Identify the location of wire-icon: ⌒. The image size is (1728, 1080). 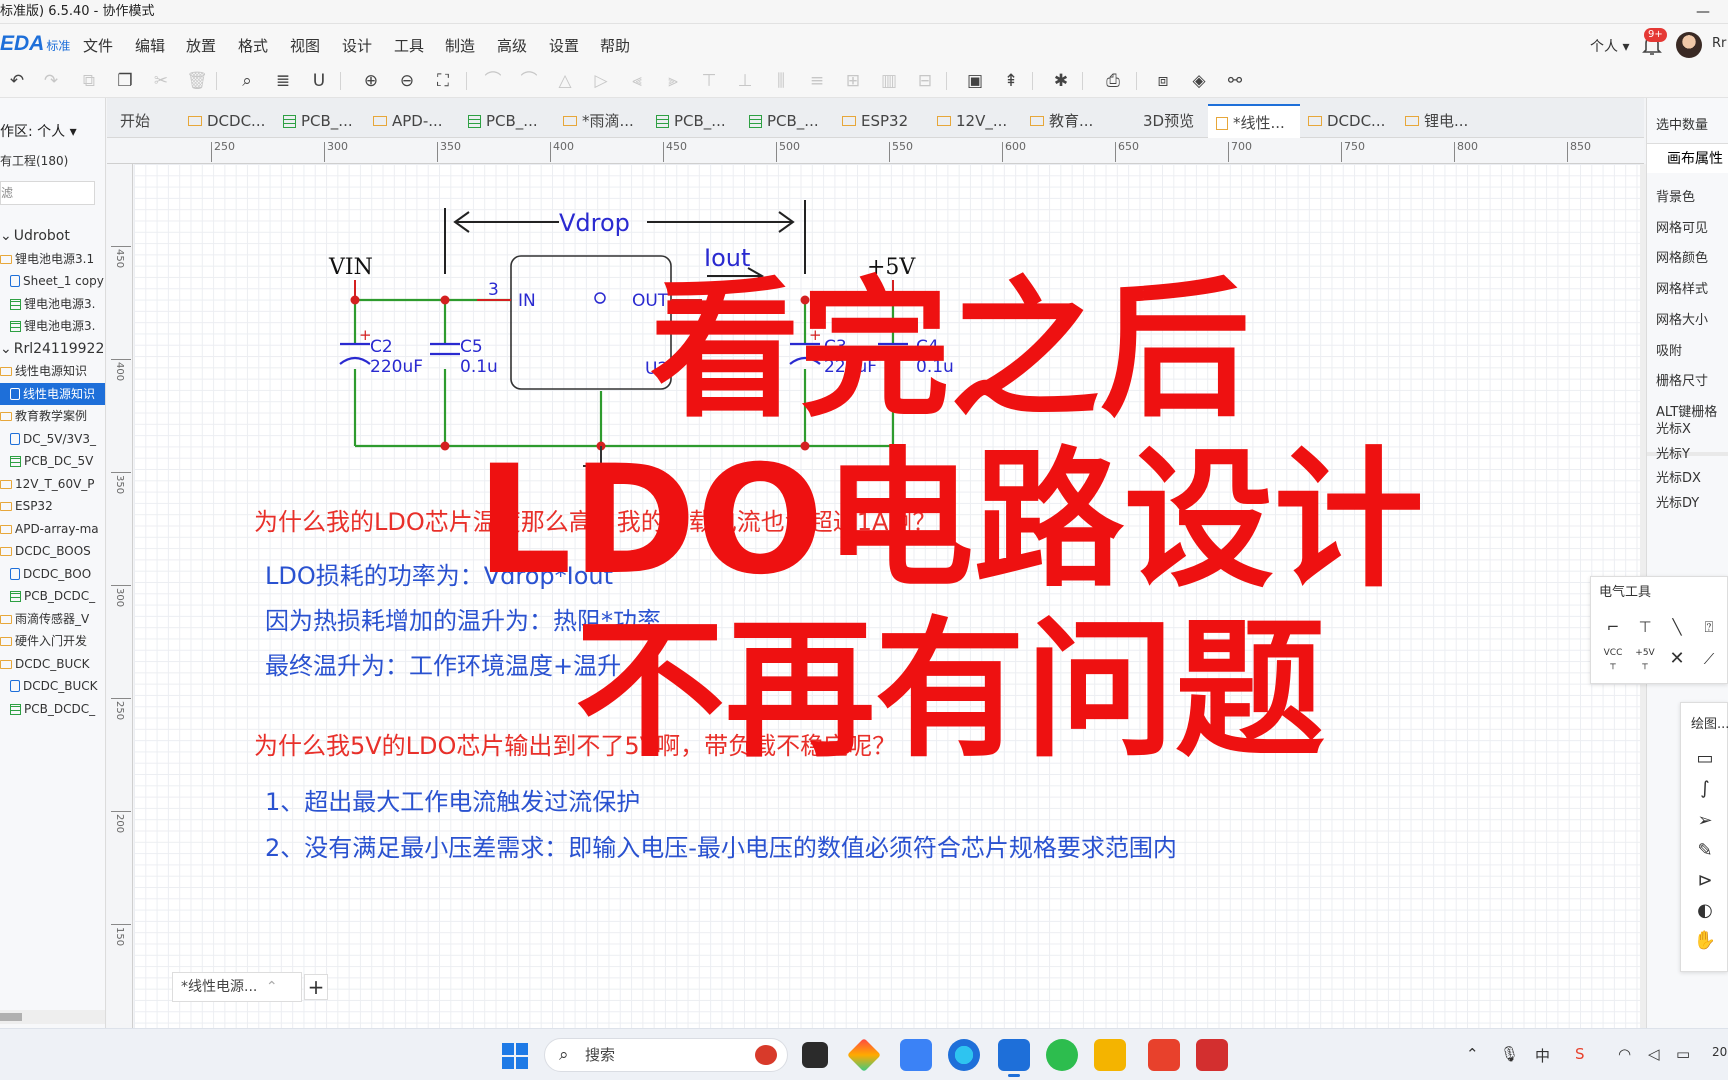
(493, 81).